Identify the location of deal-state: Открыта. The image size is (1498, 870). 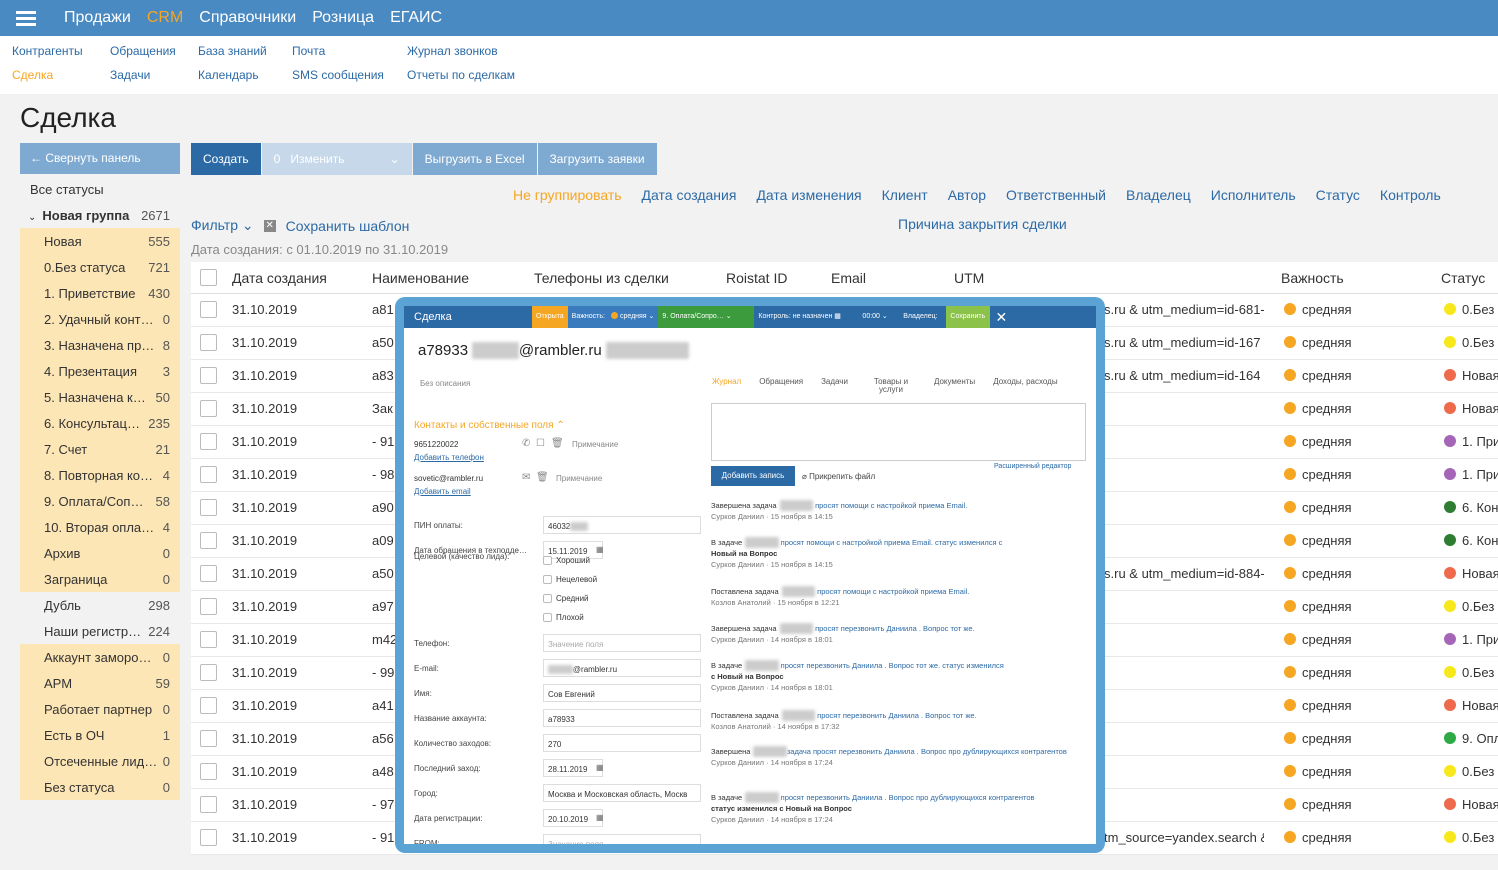
(550, 317).